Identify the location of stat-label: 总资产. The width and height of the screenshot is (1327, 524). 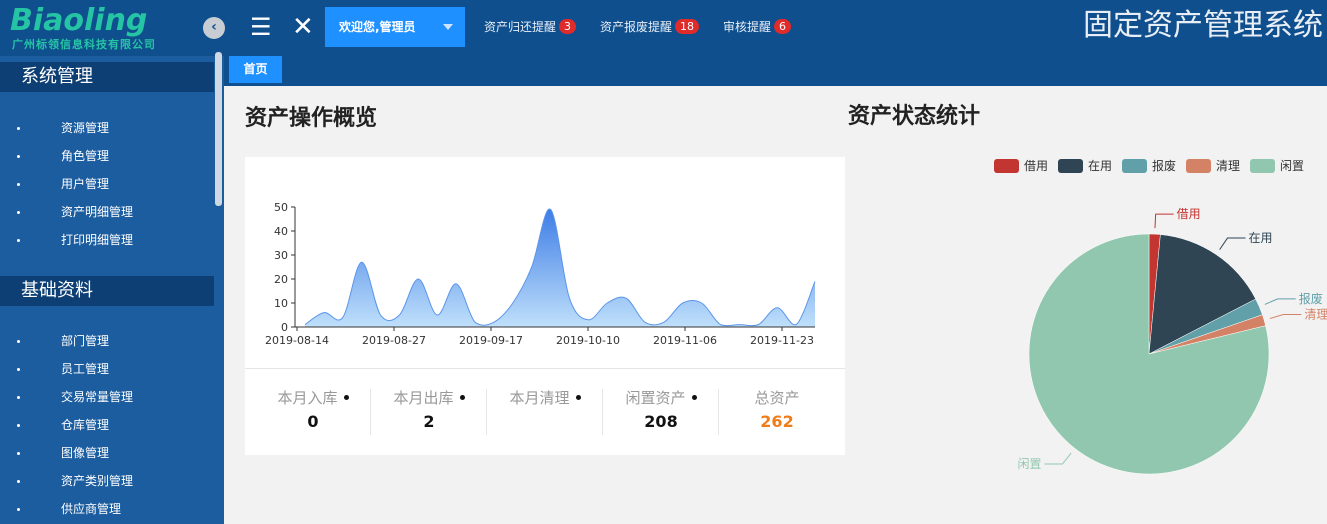
(777, 398).